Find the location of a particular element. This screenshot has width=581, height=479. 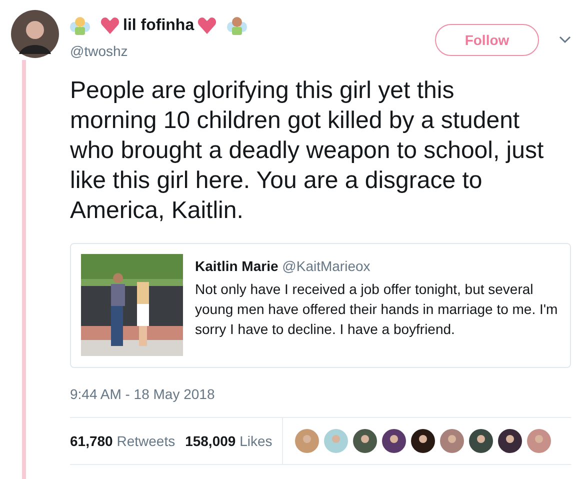

chevron-down-icon is located at coordinates (565, 40).